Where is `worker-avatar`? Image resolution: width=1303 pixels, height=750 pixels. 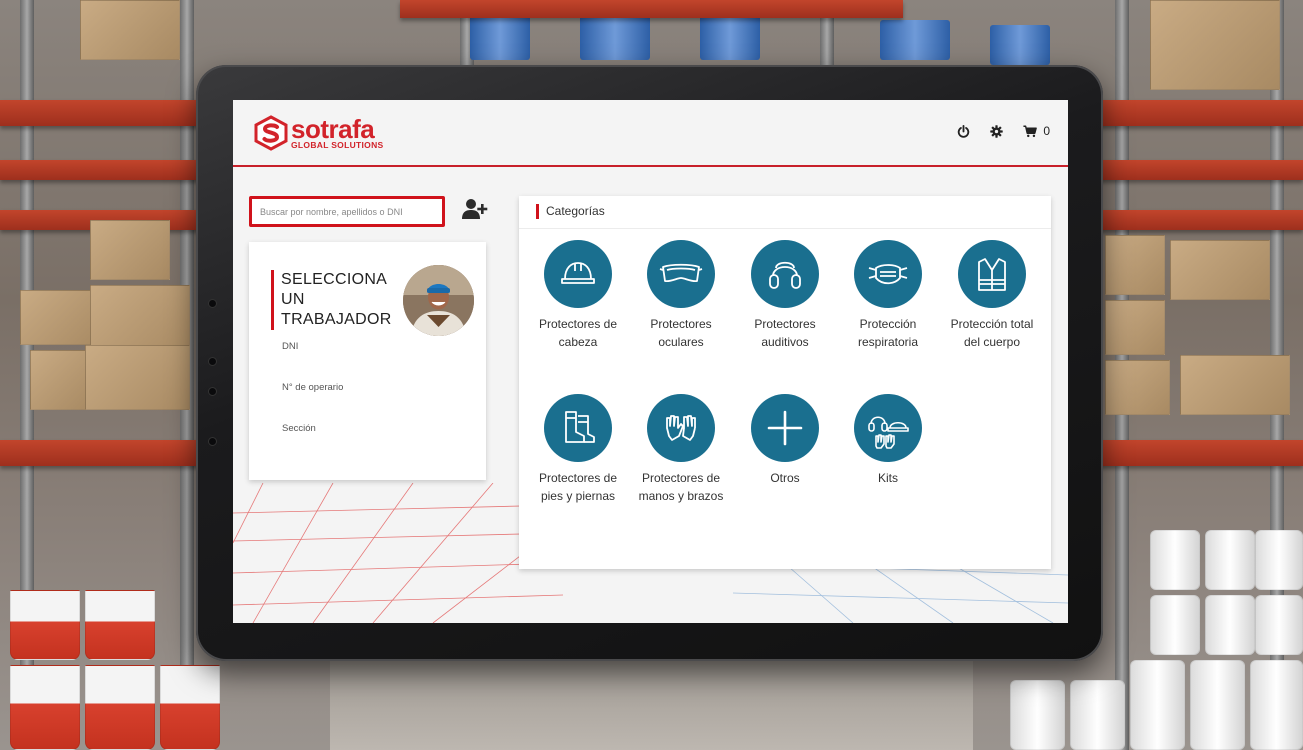 worker-avatar is located at coordinates (438, 300).